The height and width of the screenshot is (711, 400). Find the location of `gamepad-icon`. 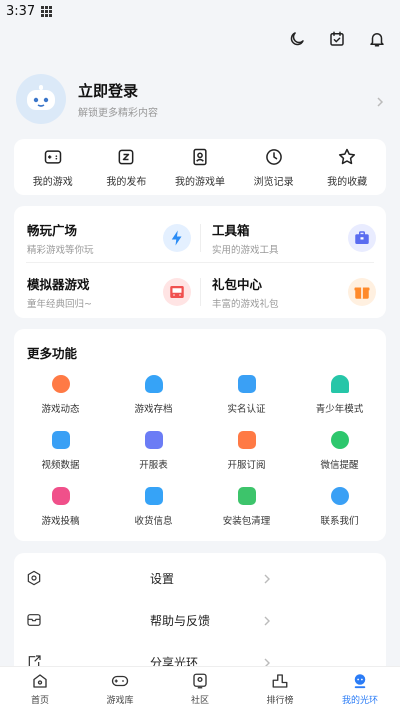

gamepad-icon is located at coordinates (53, 157).